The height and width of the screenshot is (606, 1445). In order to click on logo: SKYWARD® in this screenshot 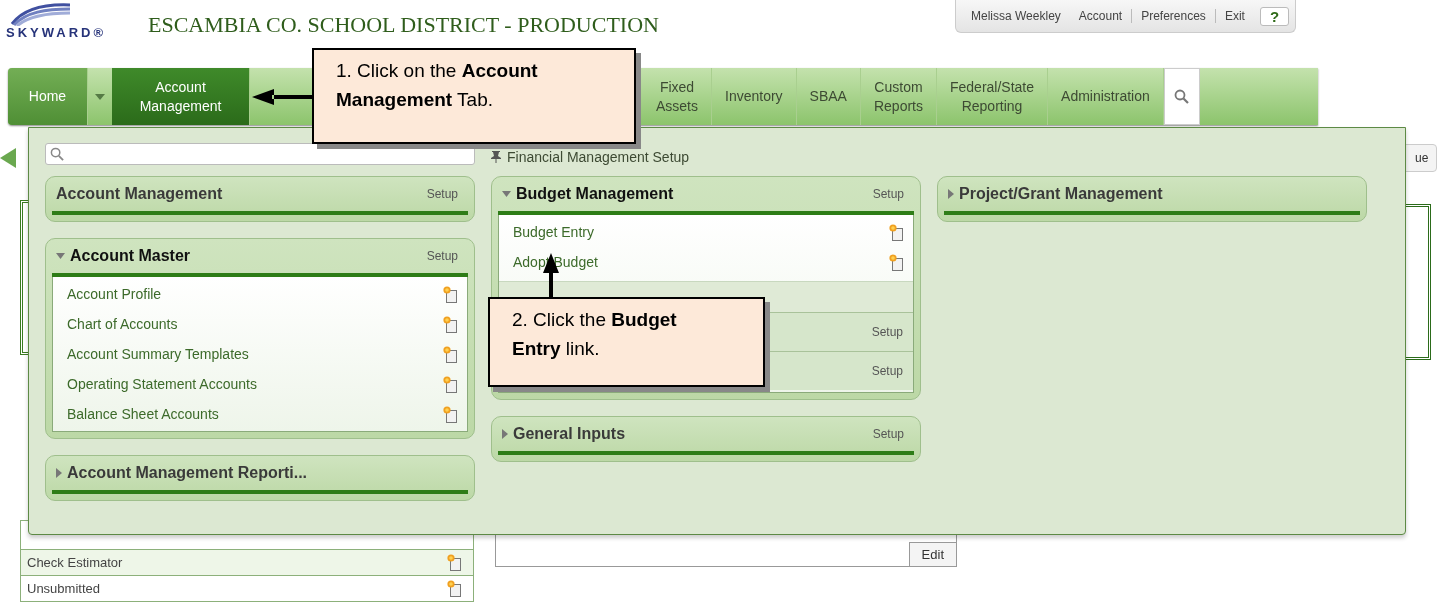, I will do `click(74, 22)`.